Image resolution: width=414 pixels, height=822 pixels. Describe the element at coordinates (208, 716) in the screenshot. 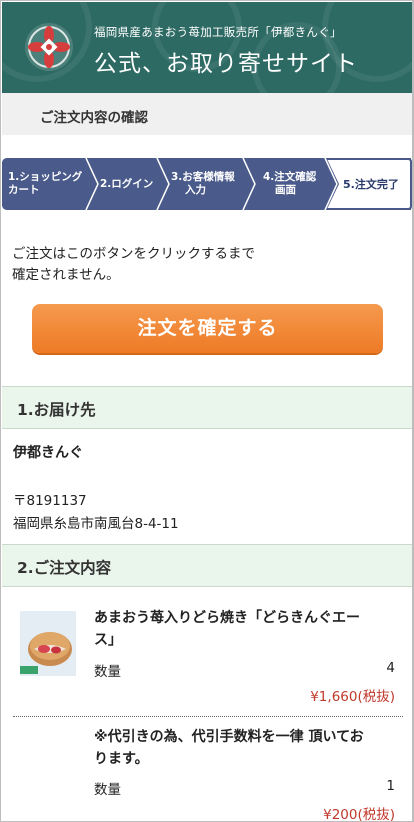

I see `item-divider` at that location.